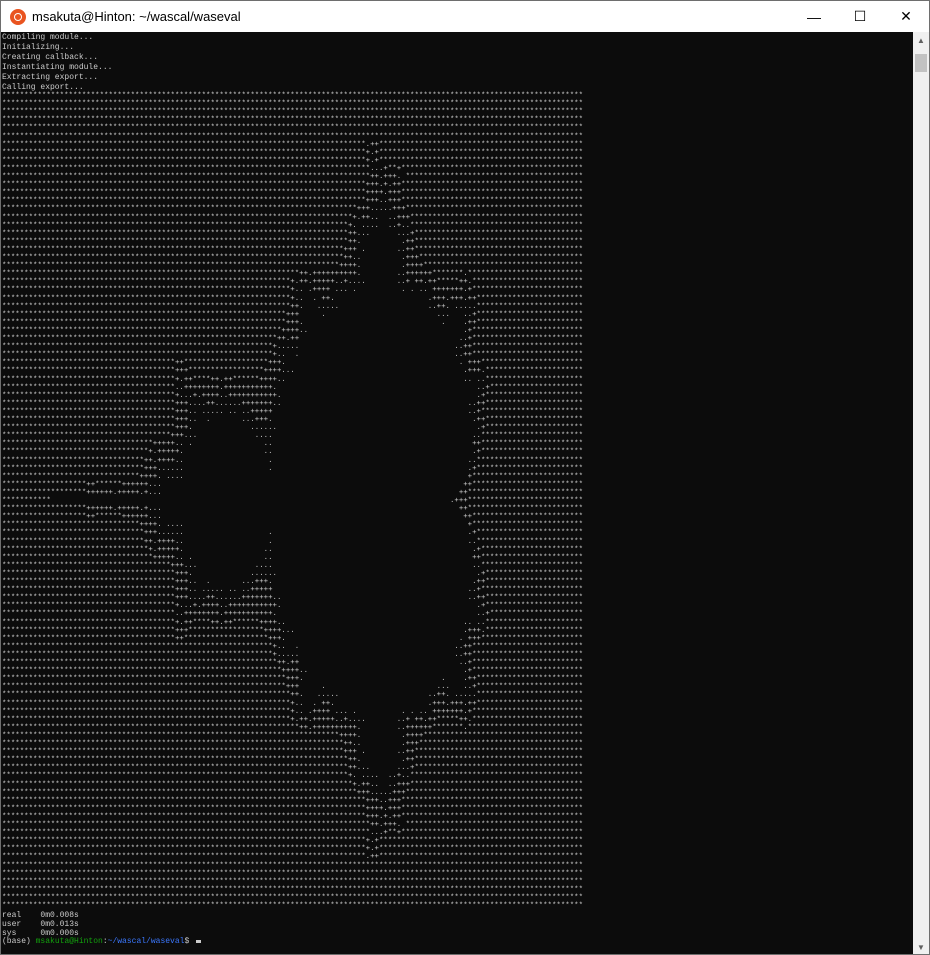  What do you see at coordinates (921, 63) in the screenshot?
I see `scroll-thumb` at bounding box center [921, 63].